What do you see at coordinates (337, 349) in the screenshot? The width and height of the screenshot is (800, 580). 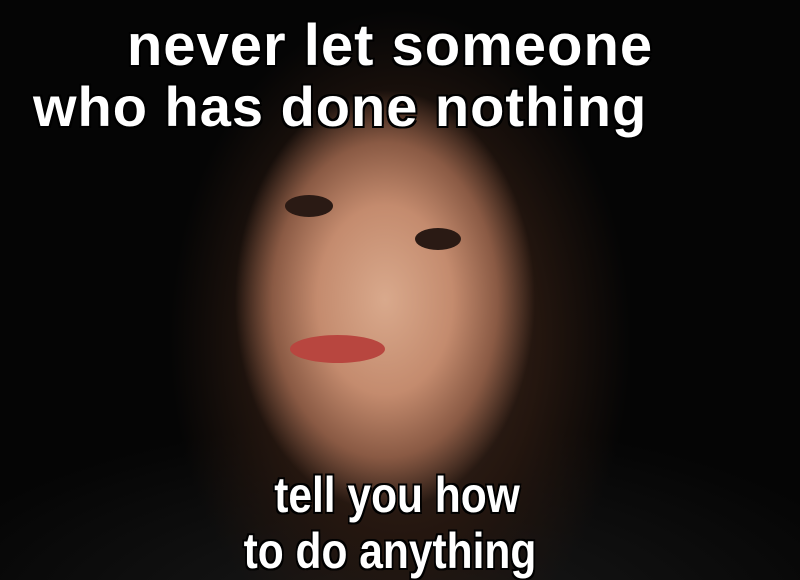 I see `mouth` at bounding box center [337, 349].